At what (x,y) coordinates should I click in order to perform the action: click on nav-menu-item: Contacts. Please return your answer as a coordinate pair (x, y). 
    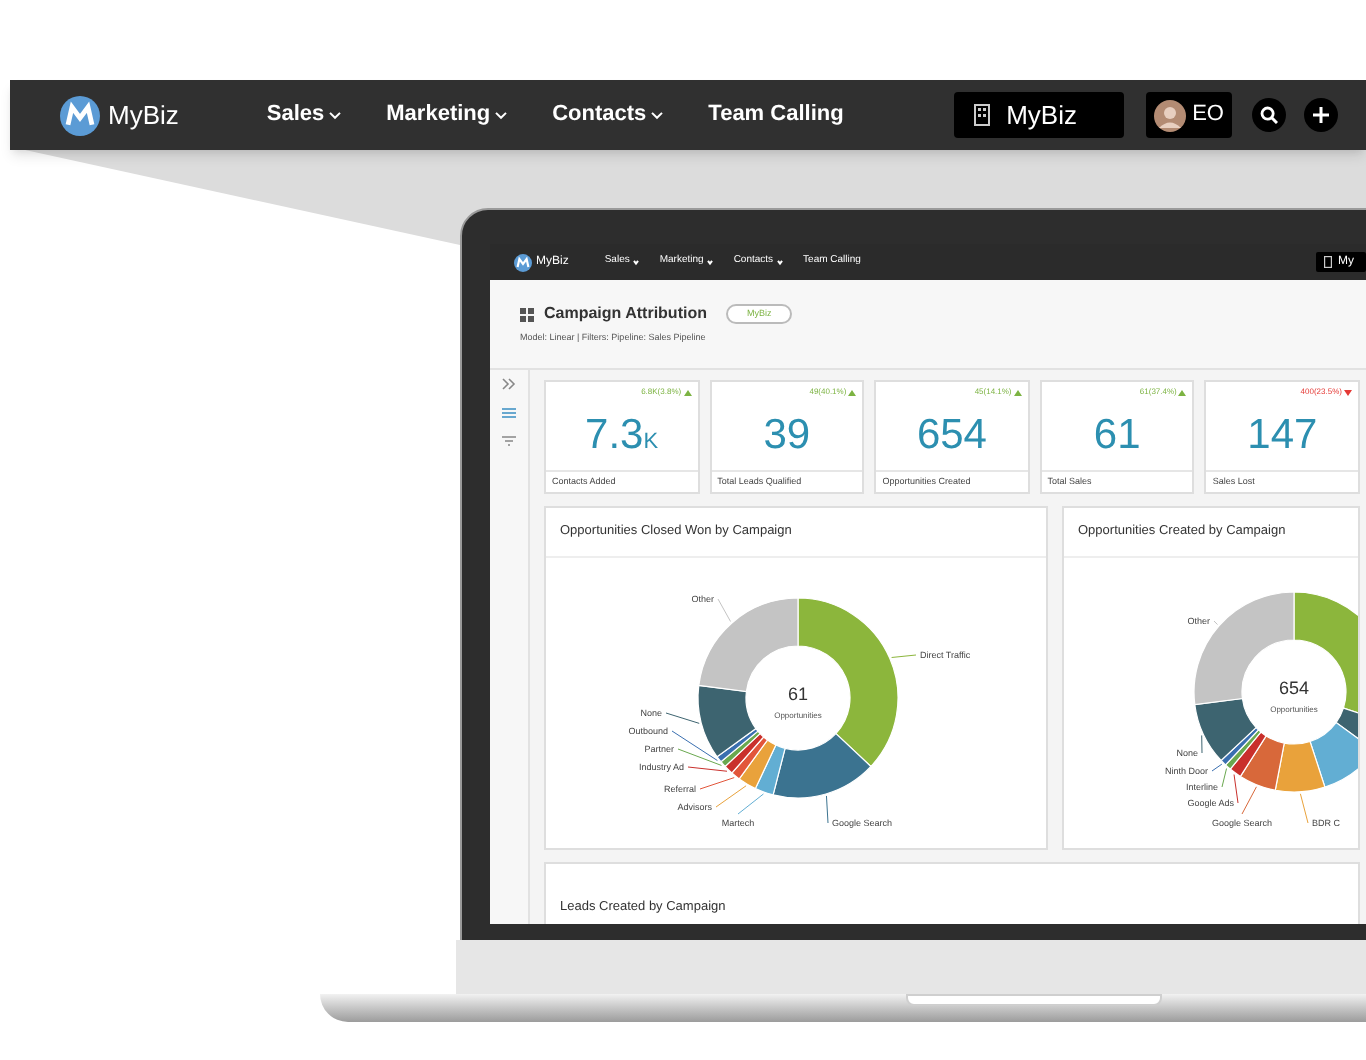
    Looking at the image, I should click on (608, 115).